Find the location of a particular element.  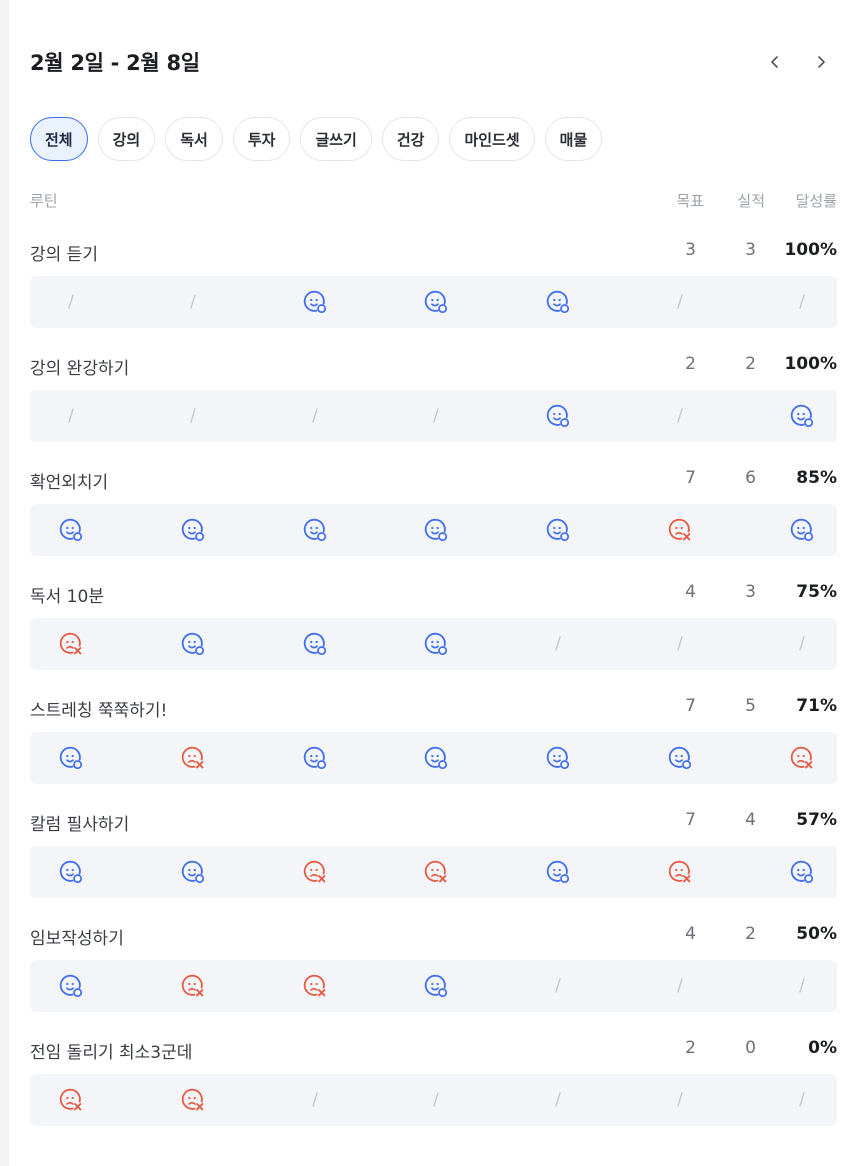

tab-investment: 투자 is located at coordinates (261, 139).